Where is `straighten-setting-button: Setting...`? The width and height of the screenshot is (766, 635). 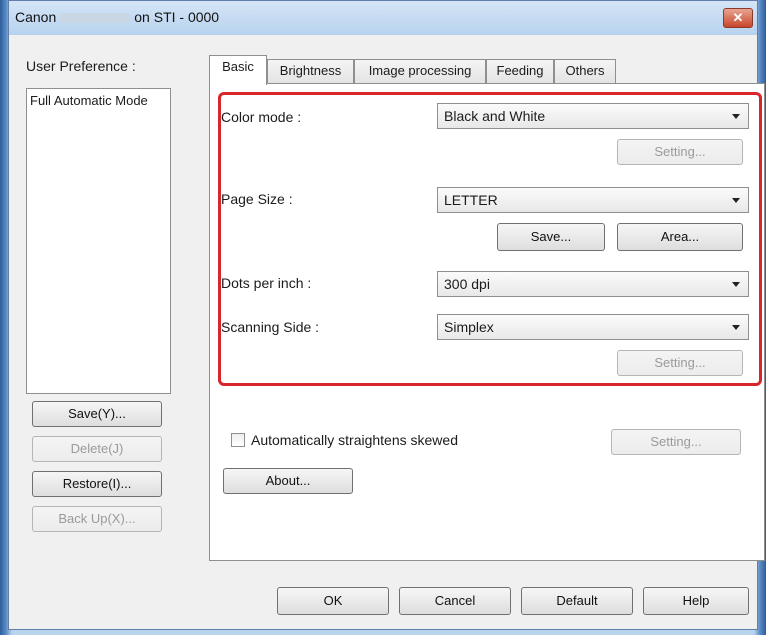
straighten-setting-button: Setting... is located at coordinates (676, 442).